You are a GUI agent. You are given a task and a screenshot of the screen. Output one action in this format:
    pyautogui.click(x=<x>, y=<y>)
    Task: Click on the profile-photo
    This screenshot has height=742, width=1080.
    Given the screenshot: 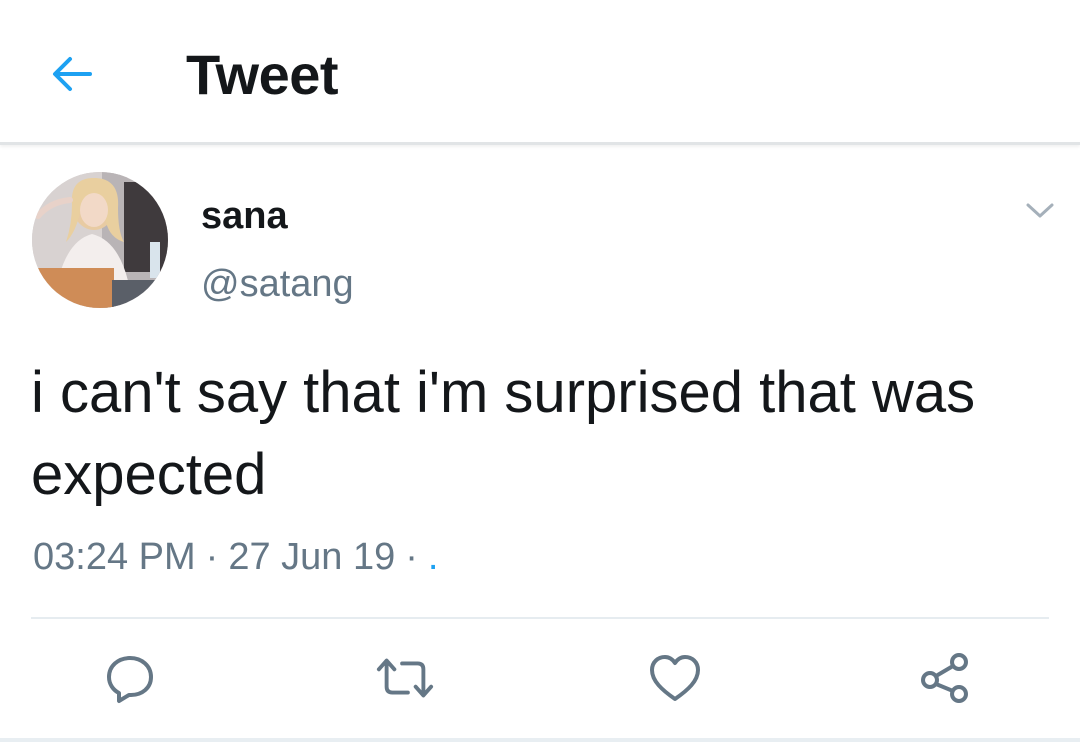 What is the action you would take?
    pyautogui.click(x=100, y=240)
    